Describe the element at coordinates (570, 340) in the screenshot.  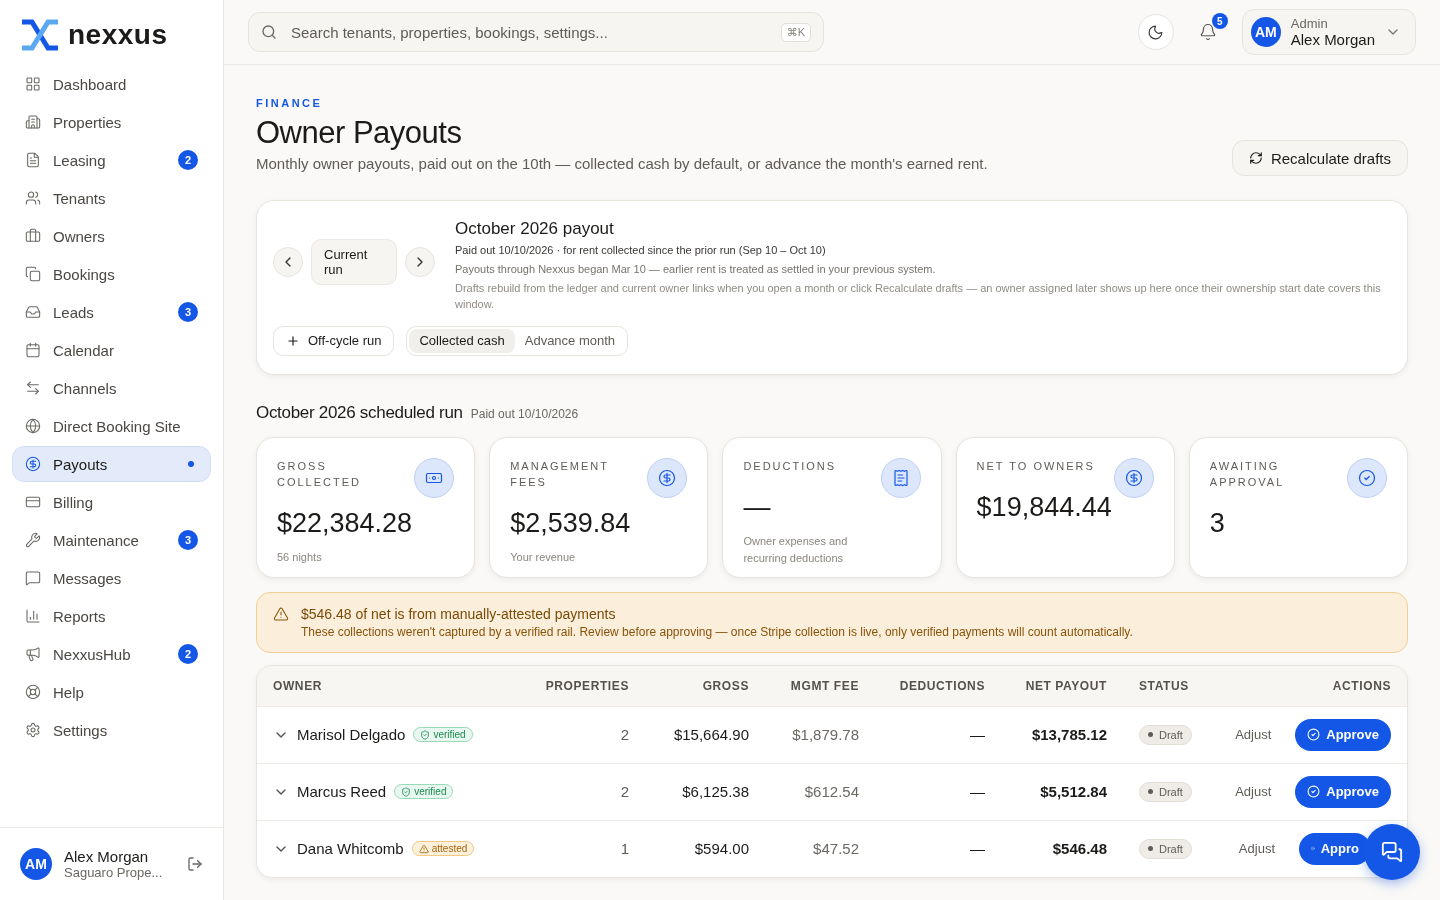
I see `mode-tab: Advance month` at that location.